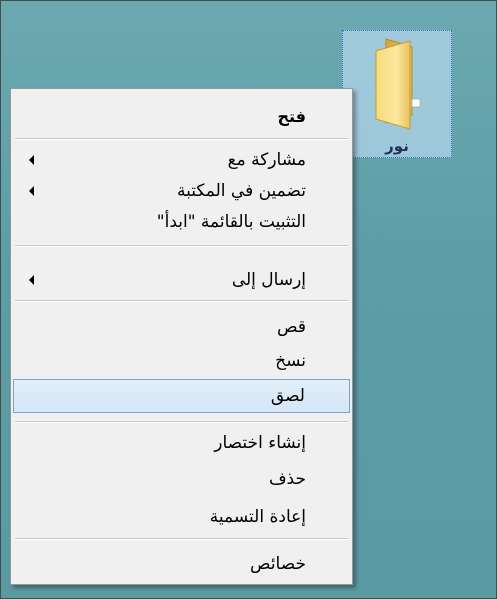 Image resolution: width=497 pixels, height=599 pixels. I want to click on menu-item-label: إنشاء اختصار, so click(260, 443).